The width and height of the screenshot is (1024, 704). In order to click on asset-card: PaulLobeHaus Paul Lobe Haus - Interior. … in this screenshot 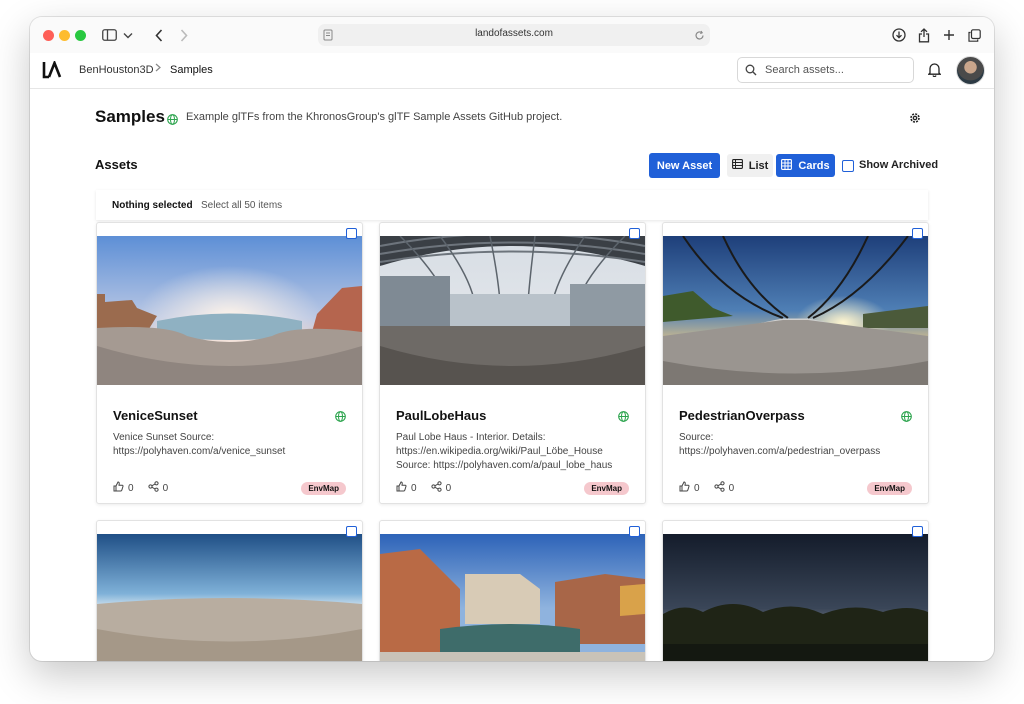, I will do `click(512, 363)`.